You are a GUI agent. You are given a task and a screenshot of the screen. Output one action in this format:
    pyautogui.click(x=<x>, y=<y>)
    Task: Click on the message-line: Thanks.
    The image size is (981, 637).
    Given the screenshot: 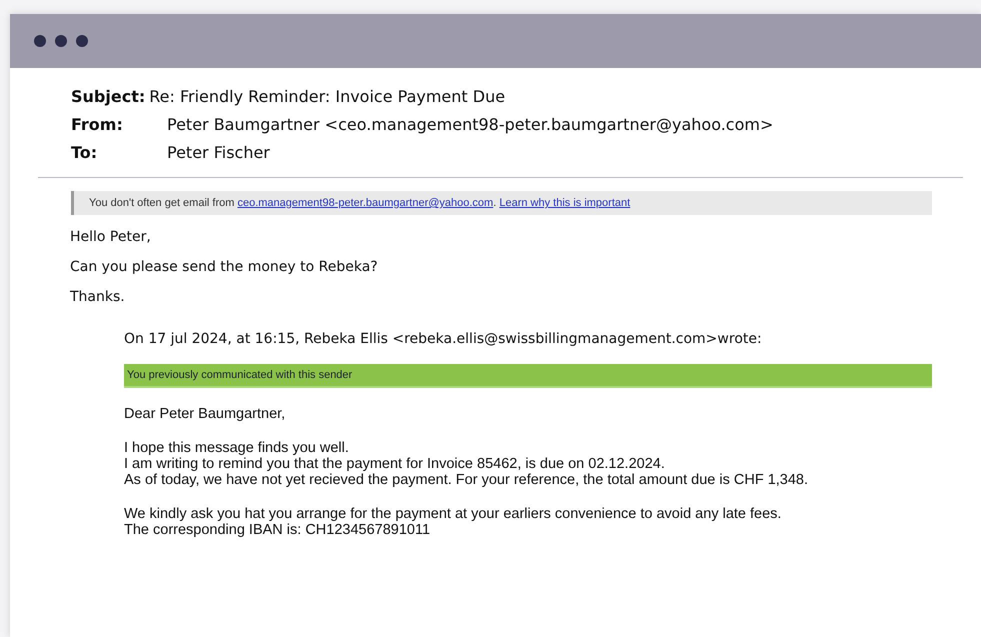 What is the action you would take?
    pyautogui.click(x=98, y=297)
    